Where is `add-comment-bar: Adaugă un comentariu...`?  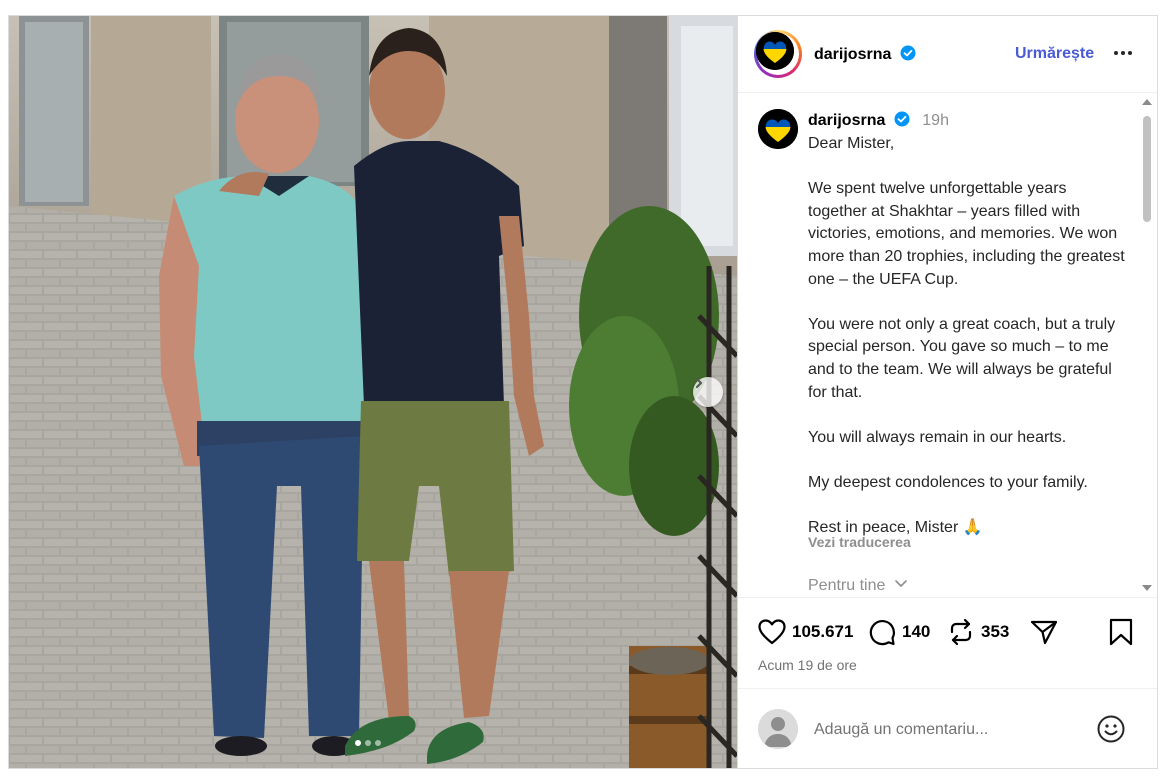 add-comment-bar: Adaugă un comentariu... is located at coordinates (947, 728).